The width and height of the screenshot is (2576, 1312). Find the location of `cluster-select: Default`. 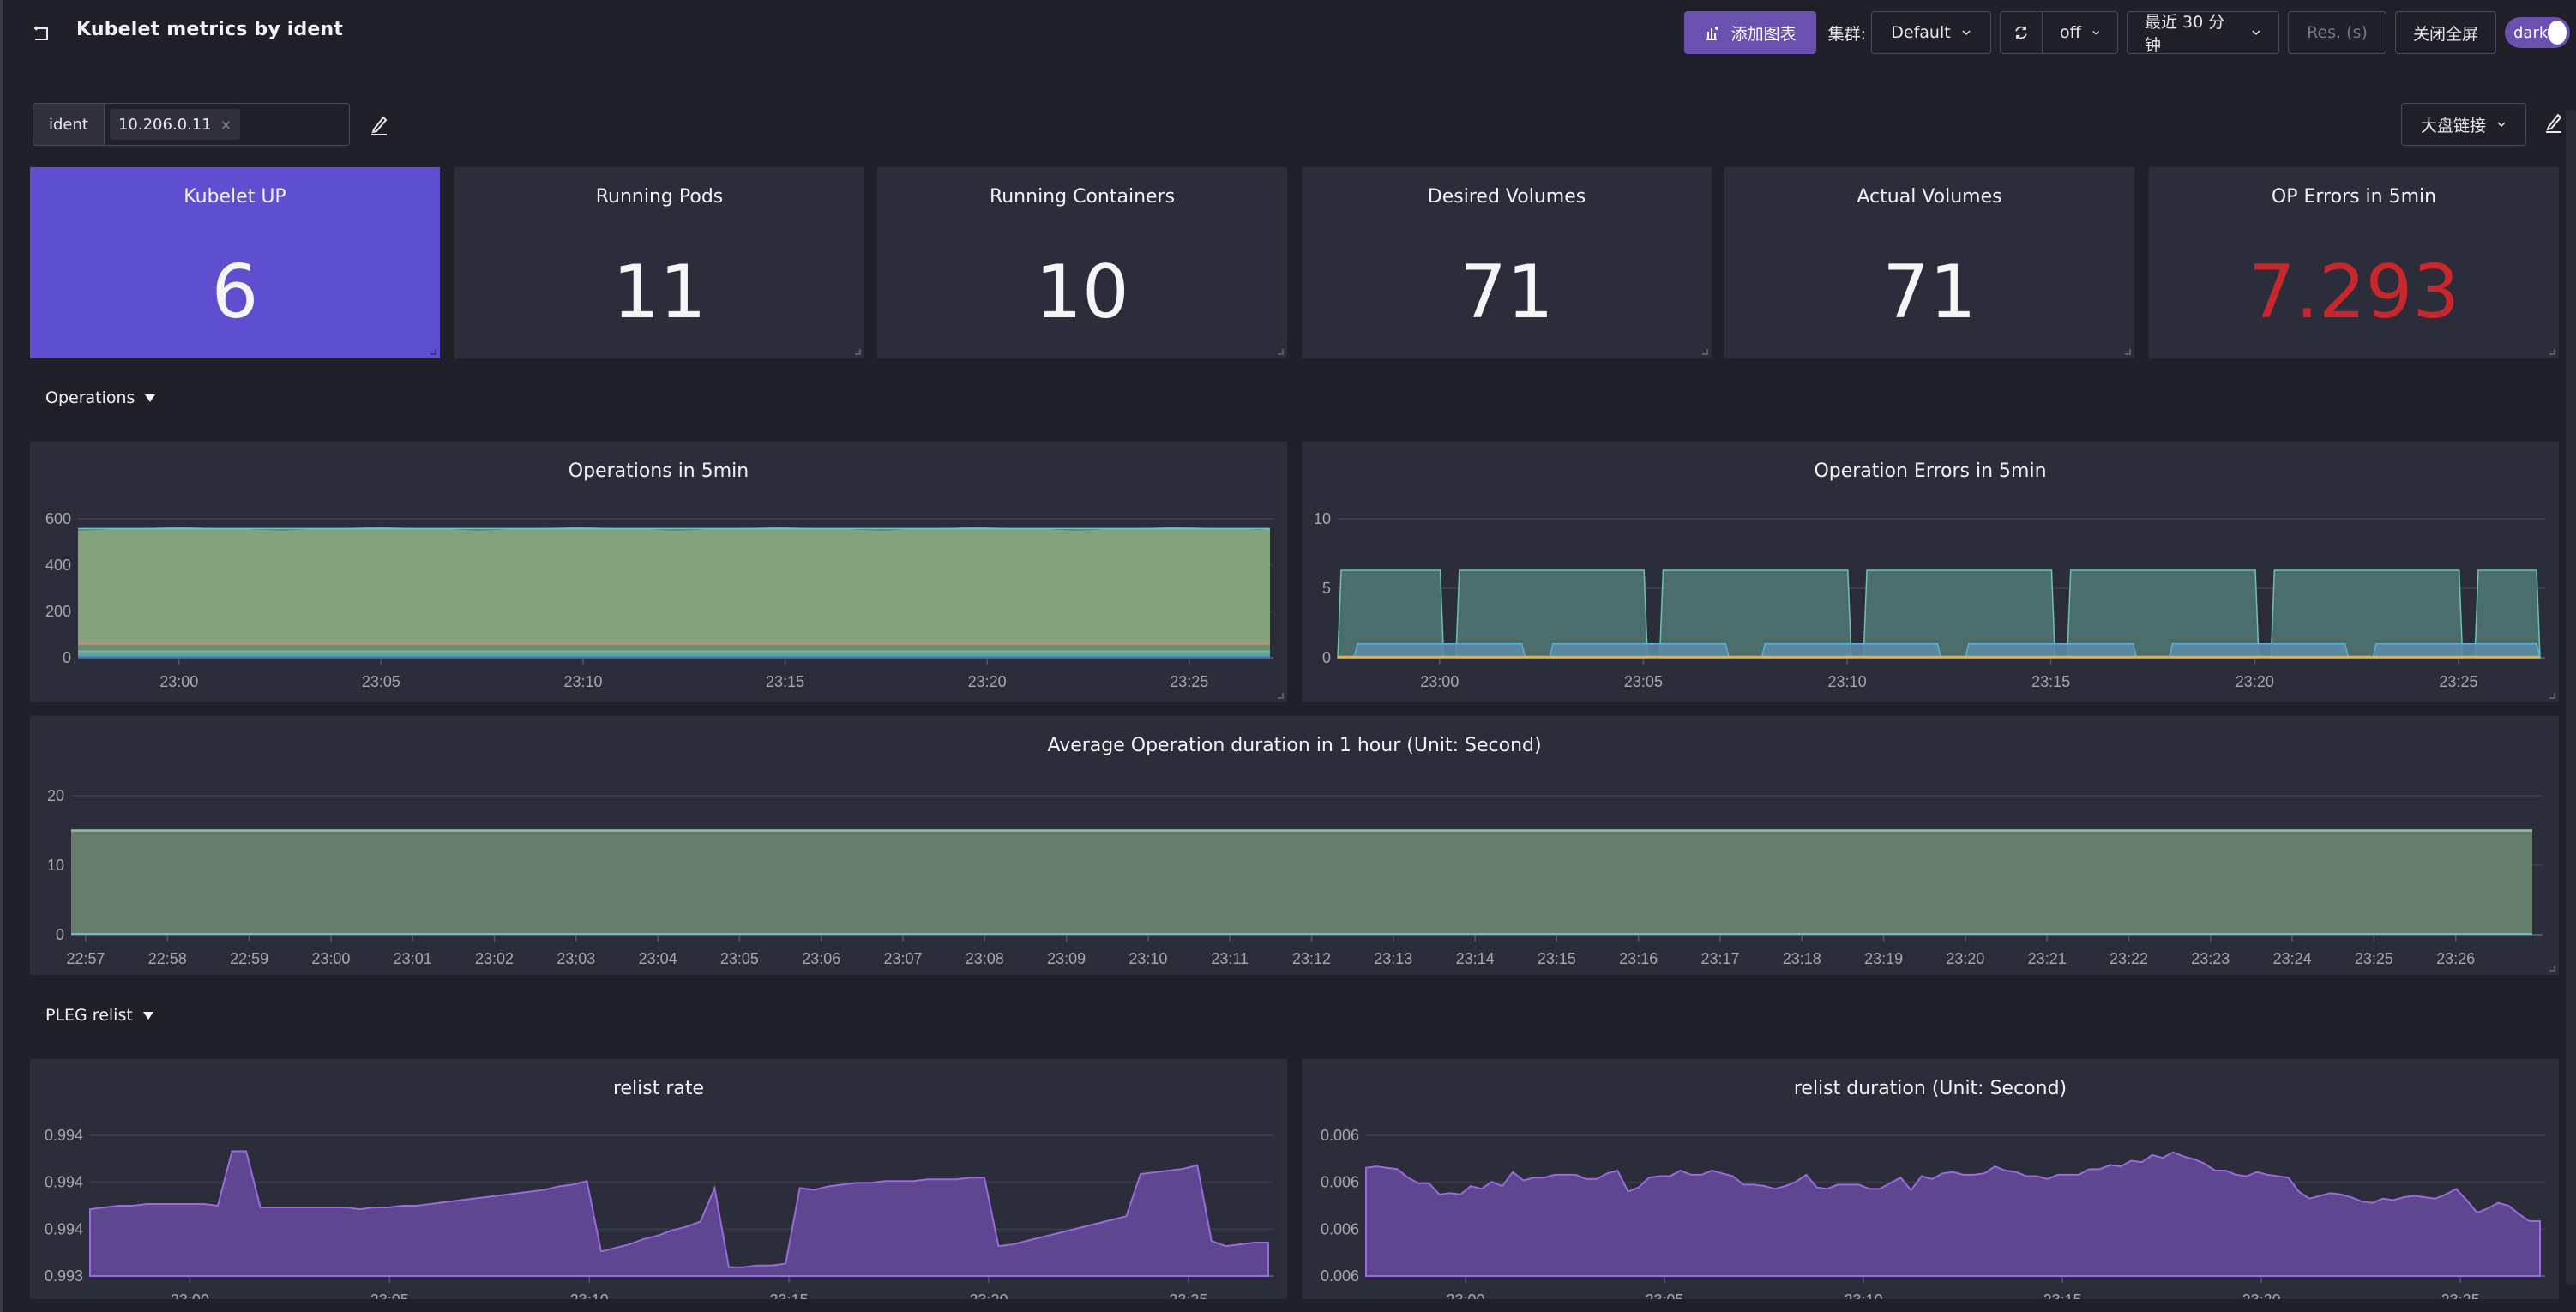

cluster-select: Default is located at coordinates (1931, 32).